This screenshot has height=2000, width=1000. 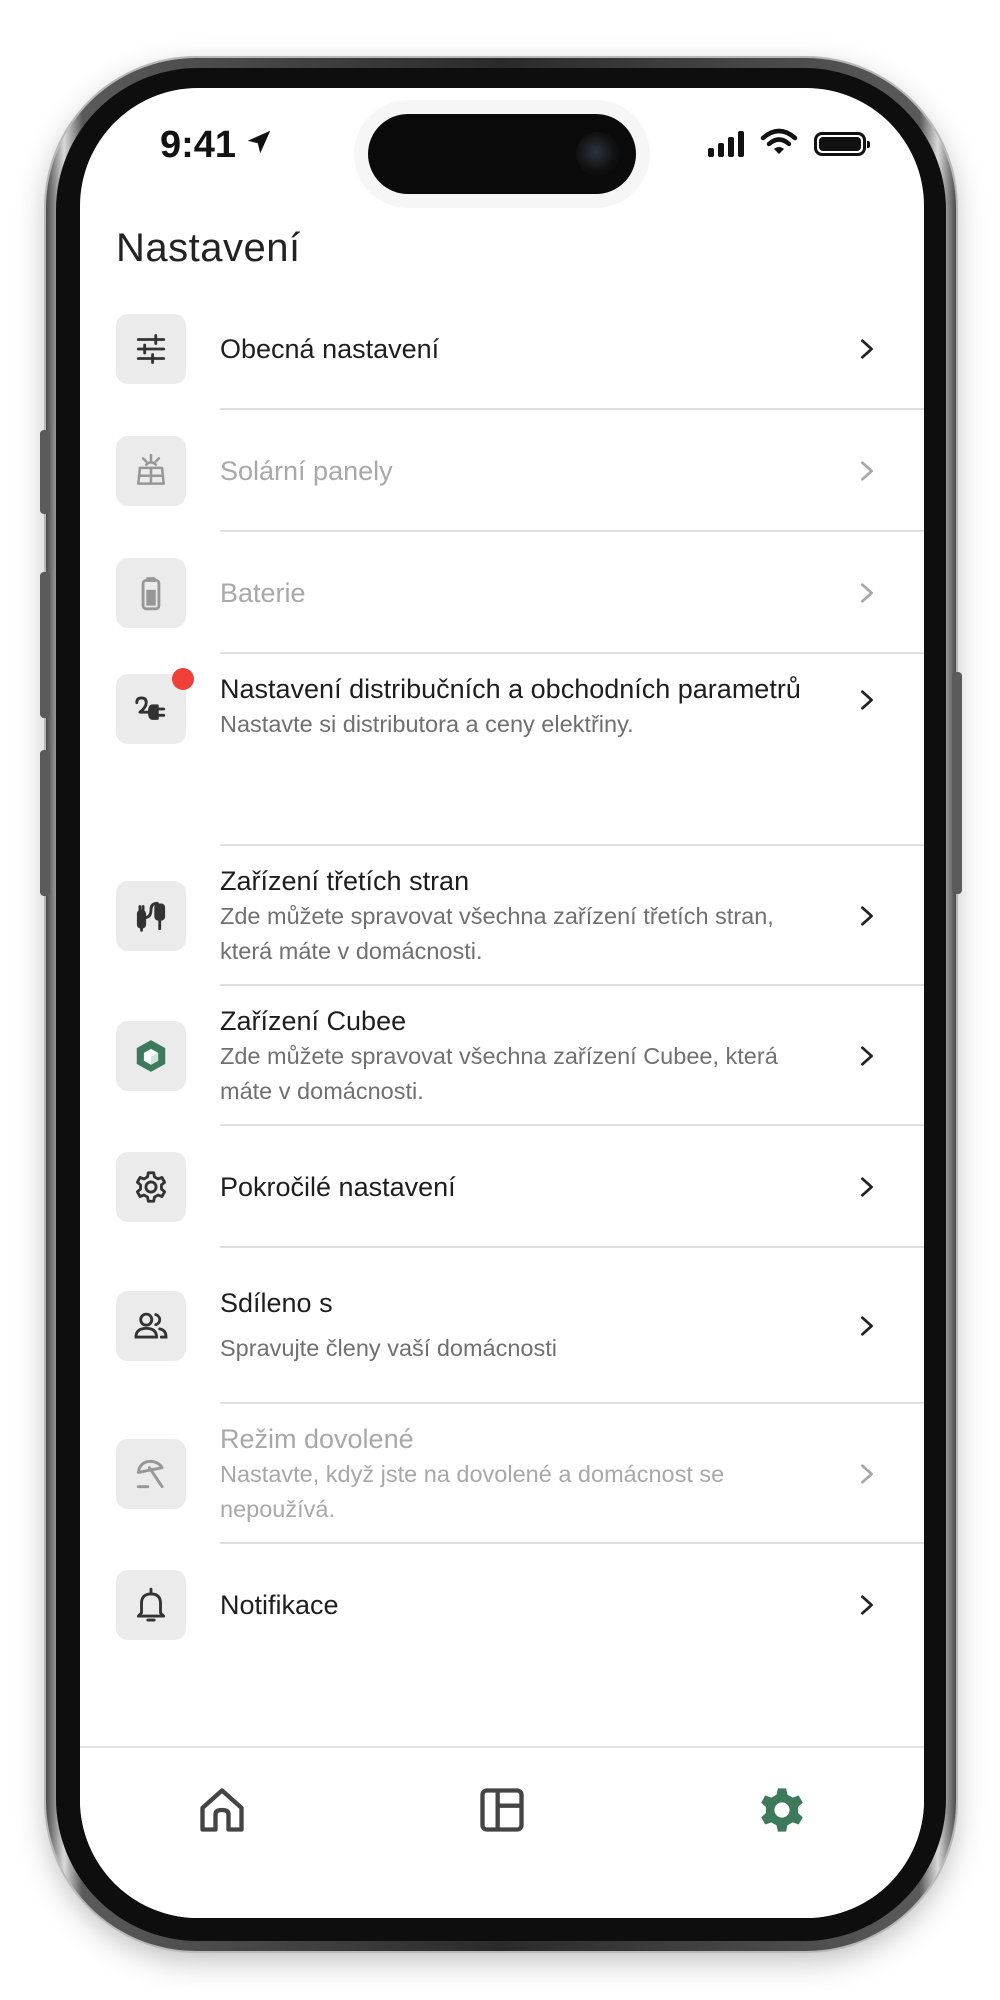 I want to click on power-button, so click(x=957, y=783).